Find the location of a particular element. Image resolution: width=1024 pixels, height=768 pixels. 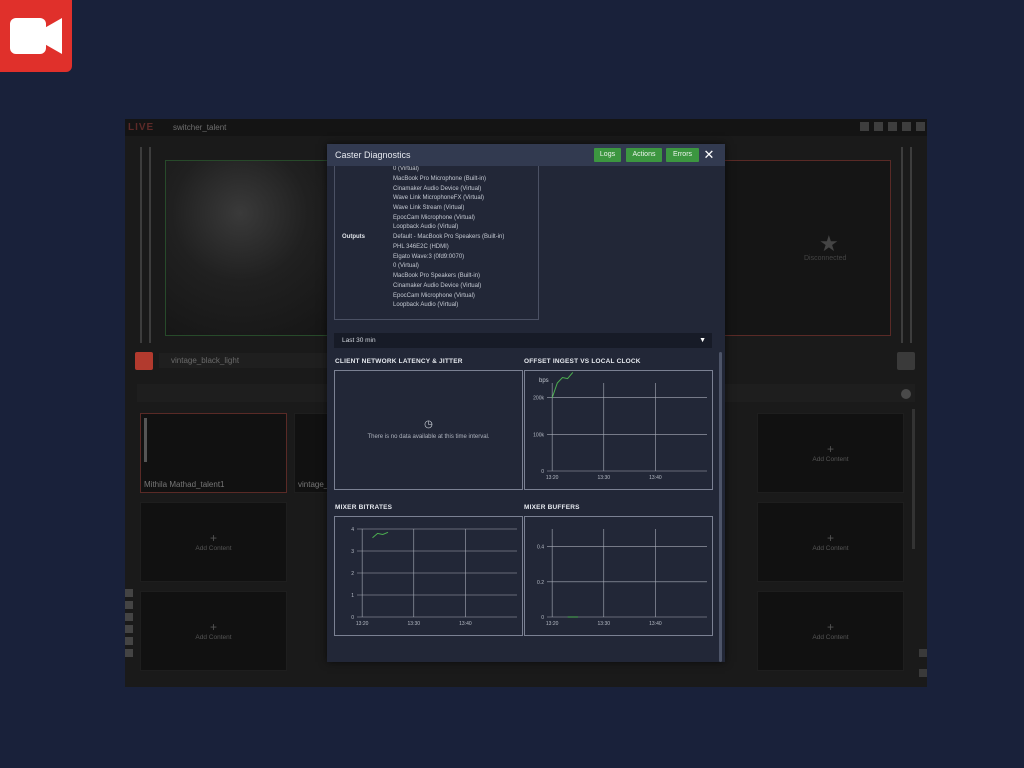

image-icon is located at coordinates (129, 605).